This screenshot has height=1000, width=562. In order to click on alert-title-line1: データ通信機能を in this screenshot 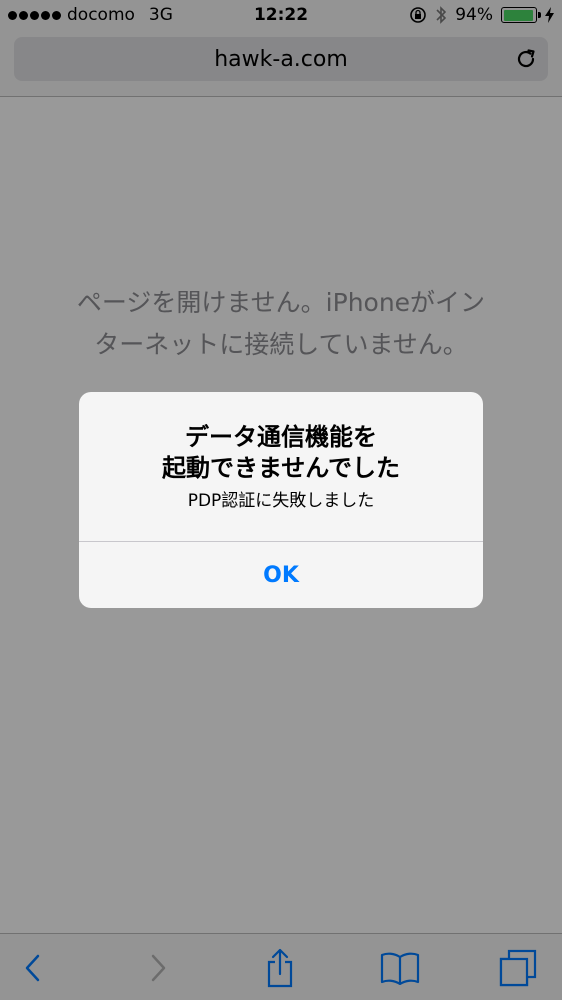, I will do `click(281, 437)`.